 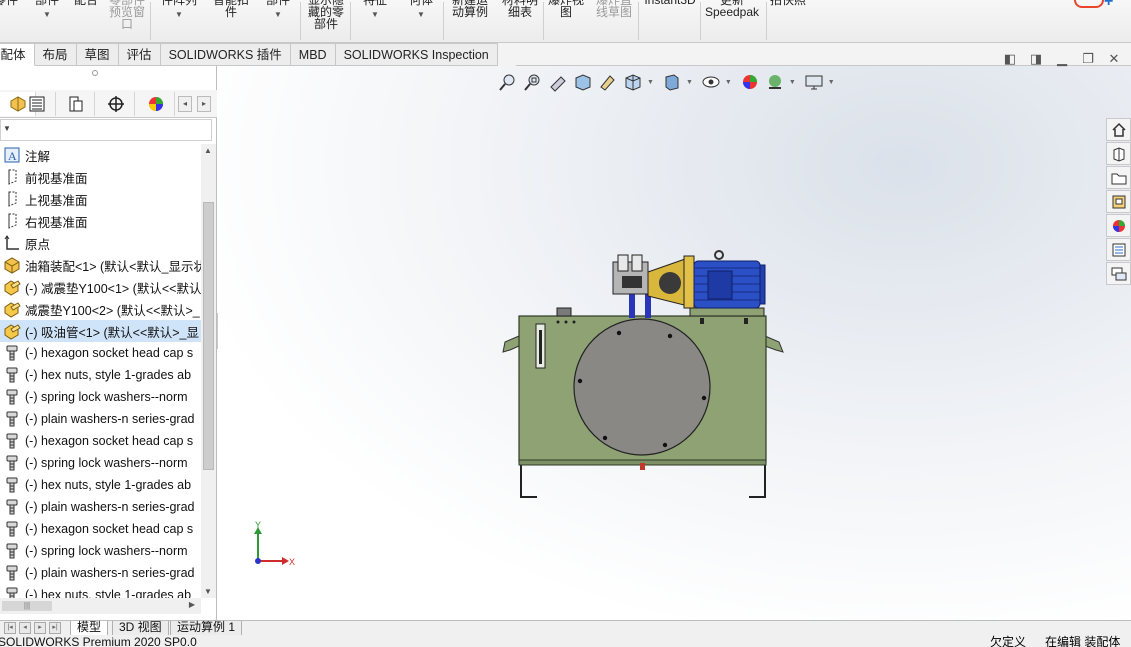 I want to click on view-previous-icon: ◧, so click(x=1010, y=59).